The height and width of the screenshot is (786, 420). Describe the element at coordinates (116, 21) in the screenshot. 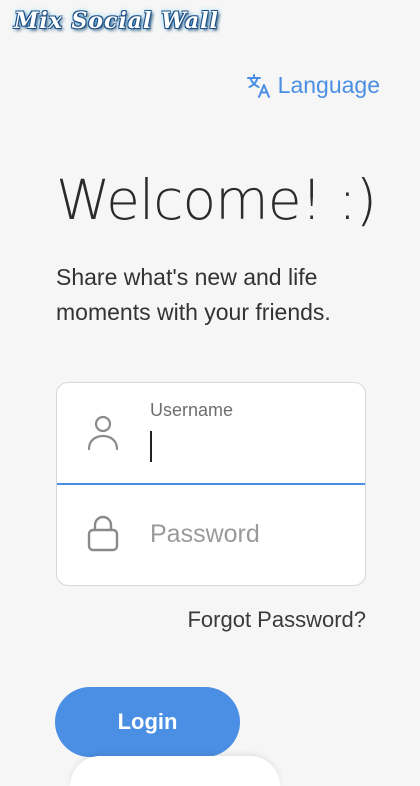

I see `app-logo: Mix Social Wall` at that location.